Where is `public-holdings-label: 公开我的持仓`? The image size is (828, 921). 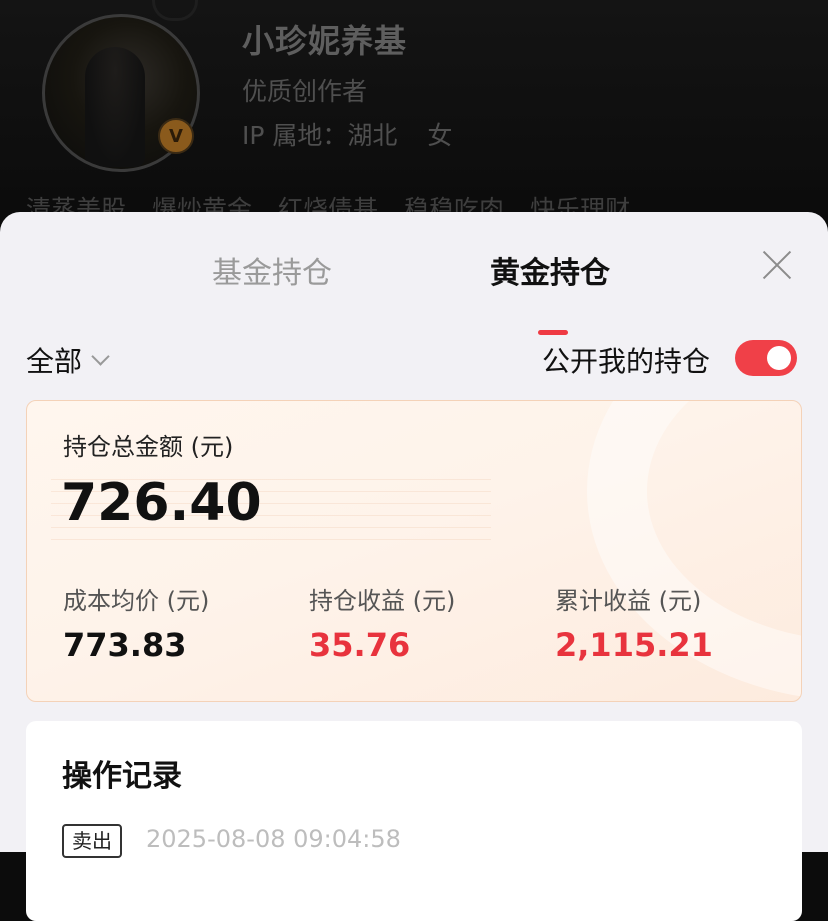
public-holdings-label: 公开我的持仓 is located at coordinates (626, 361).